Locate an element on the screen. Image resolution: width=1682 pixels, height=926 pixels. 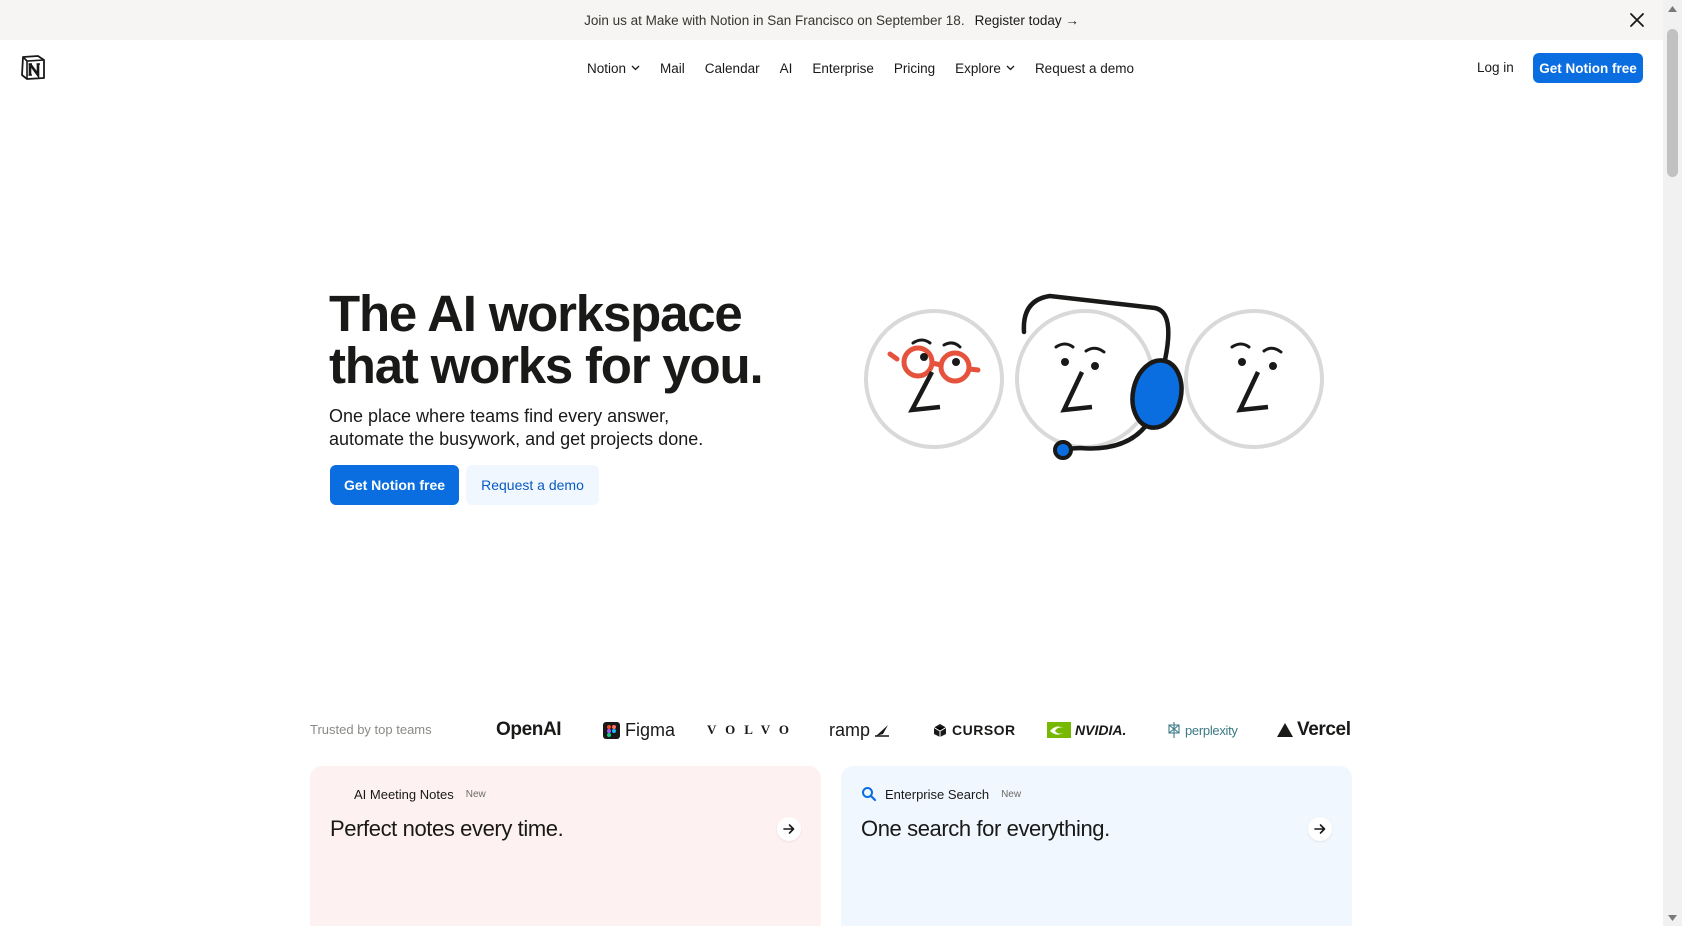
meeting-notes-icon is located at coordinates (338, 794).